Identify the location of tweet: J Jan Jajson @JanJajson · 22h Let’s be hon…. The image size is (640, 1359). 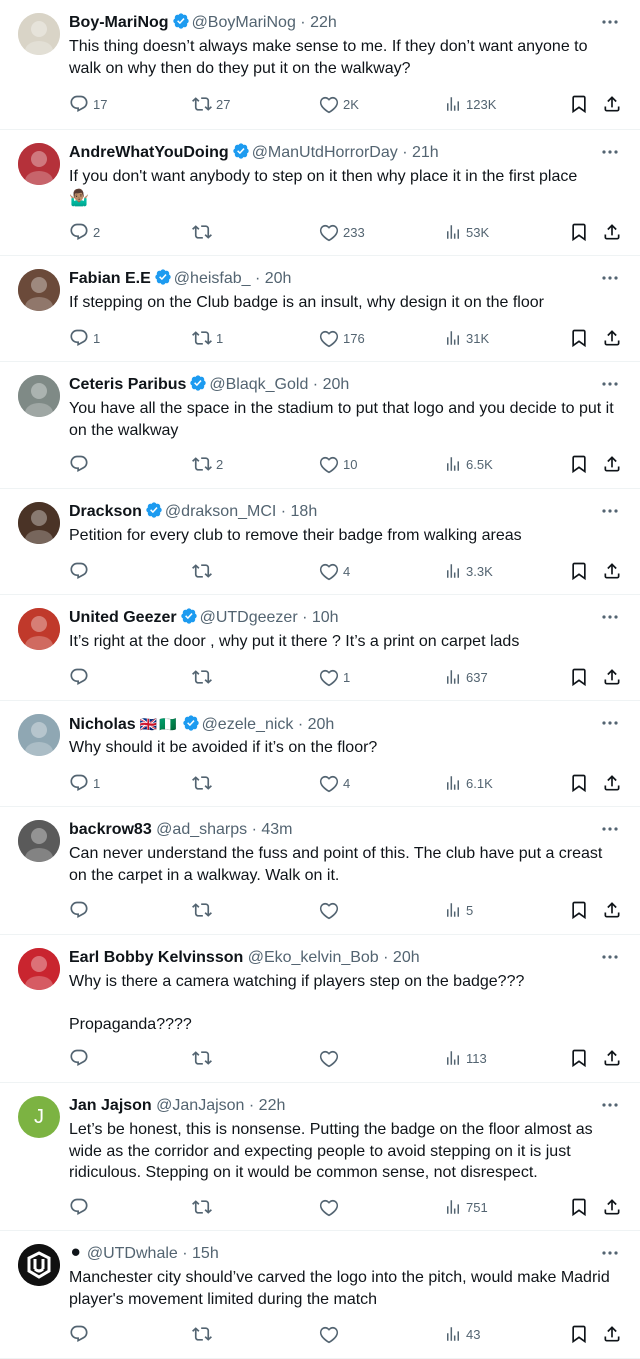
(320, 1157).